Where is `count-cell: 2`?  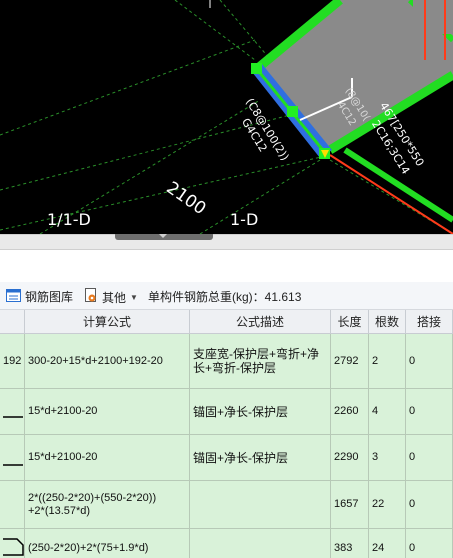 count-cell: 2 is located at coordinates (387, 361).